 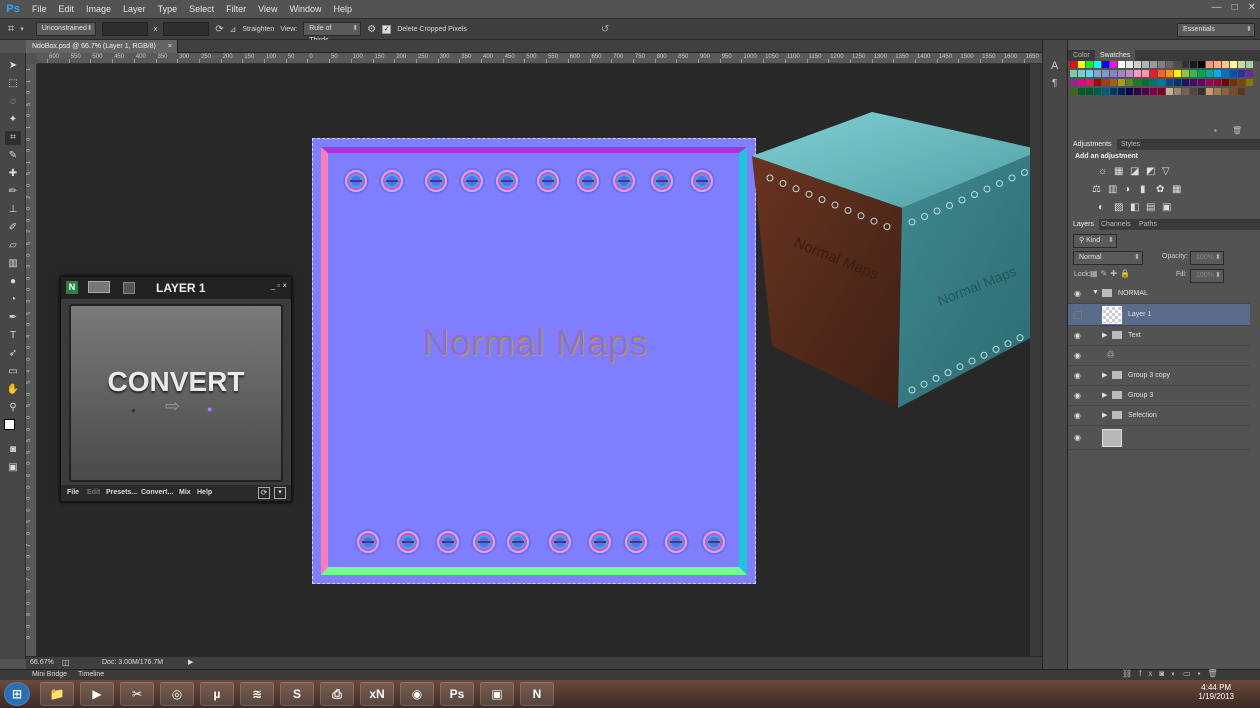 I want to click on taskbar-app-icon: ▣, so click(x=497, y=694).